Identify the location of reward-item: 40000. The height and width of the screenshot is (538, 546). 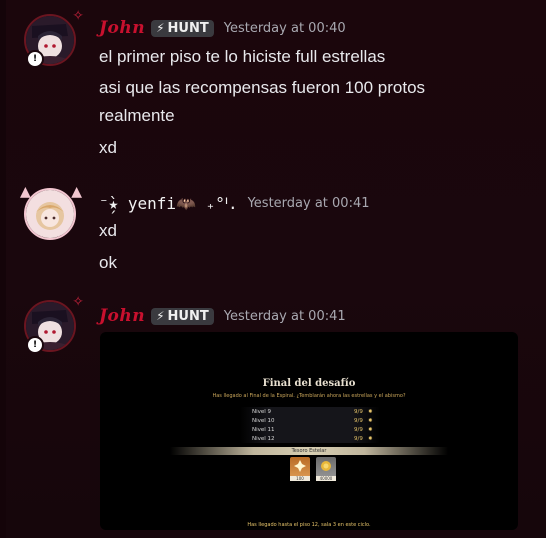
(326, 469).